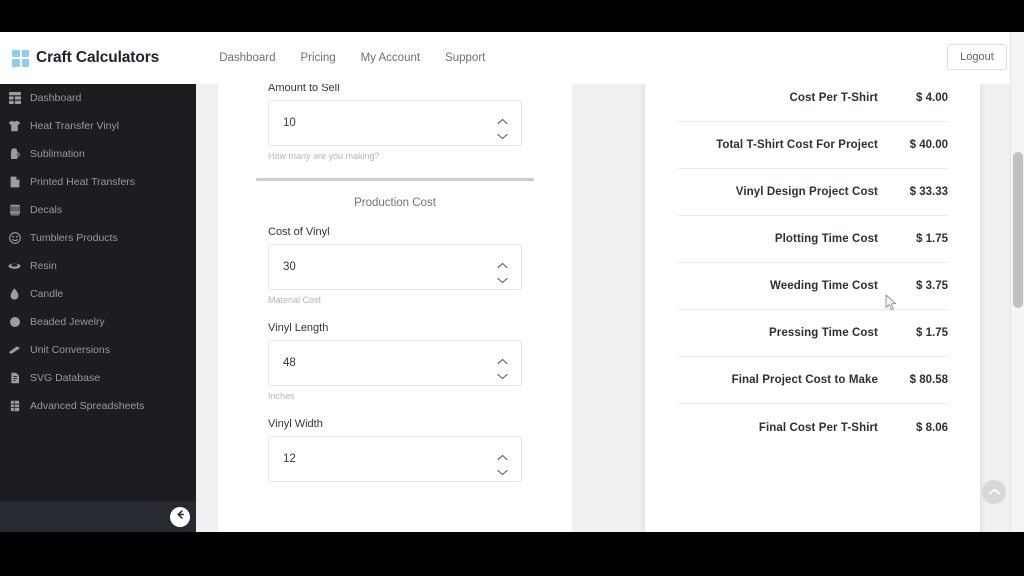  I want to click on result-value: $ 4.00, so click(932, 98).